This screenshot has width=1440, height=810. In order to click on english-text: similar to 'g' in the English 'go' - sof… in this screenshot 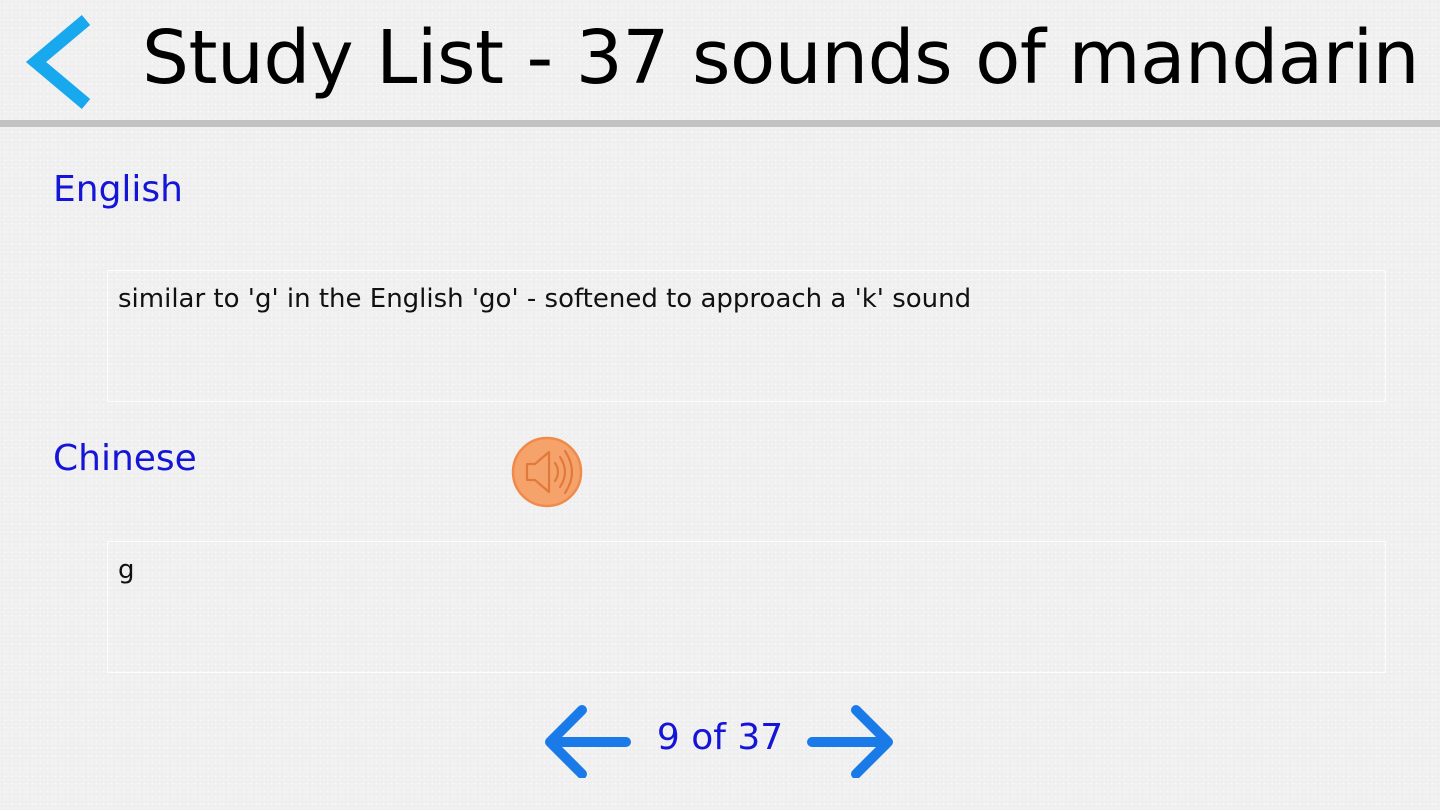, I will do `click(545, 299)`.